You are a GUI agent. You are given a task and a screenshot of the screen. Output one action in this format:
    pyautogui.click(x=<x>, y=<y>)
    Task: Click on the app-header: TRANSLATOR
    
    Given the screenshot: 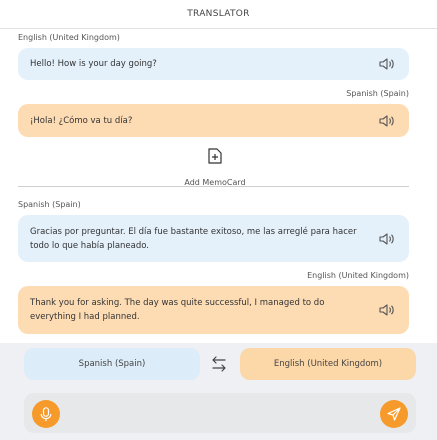 What is the action you would take?
    pyautogui.click(x=218, y=14)
    